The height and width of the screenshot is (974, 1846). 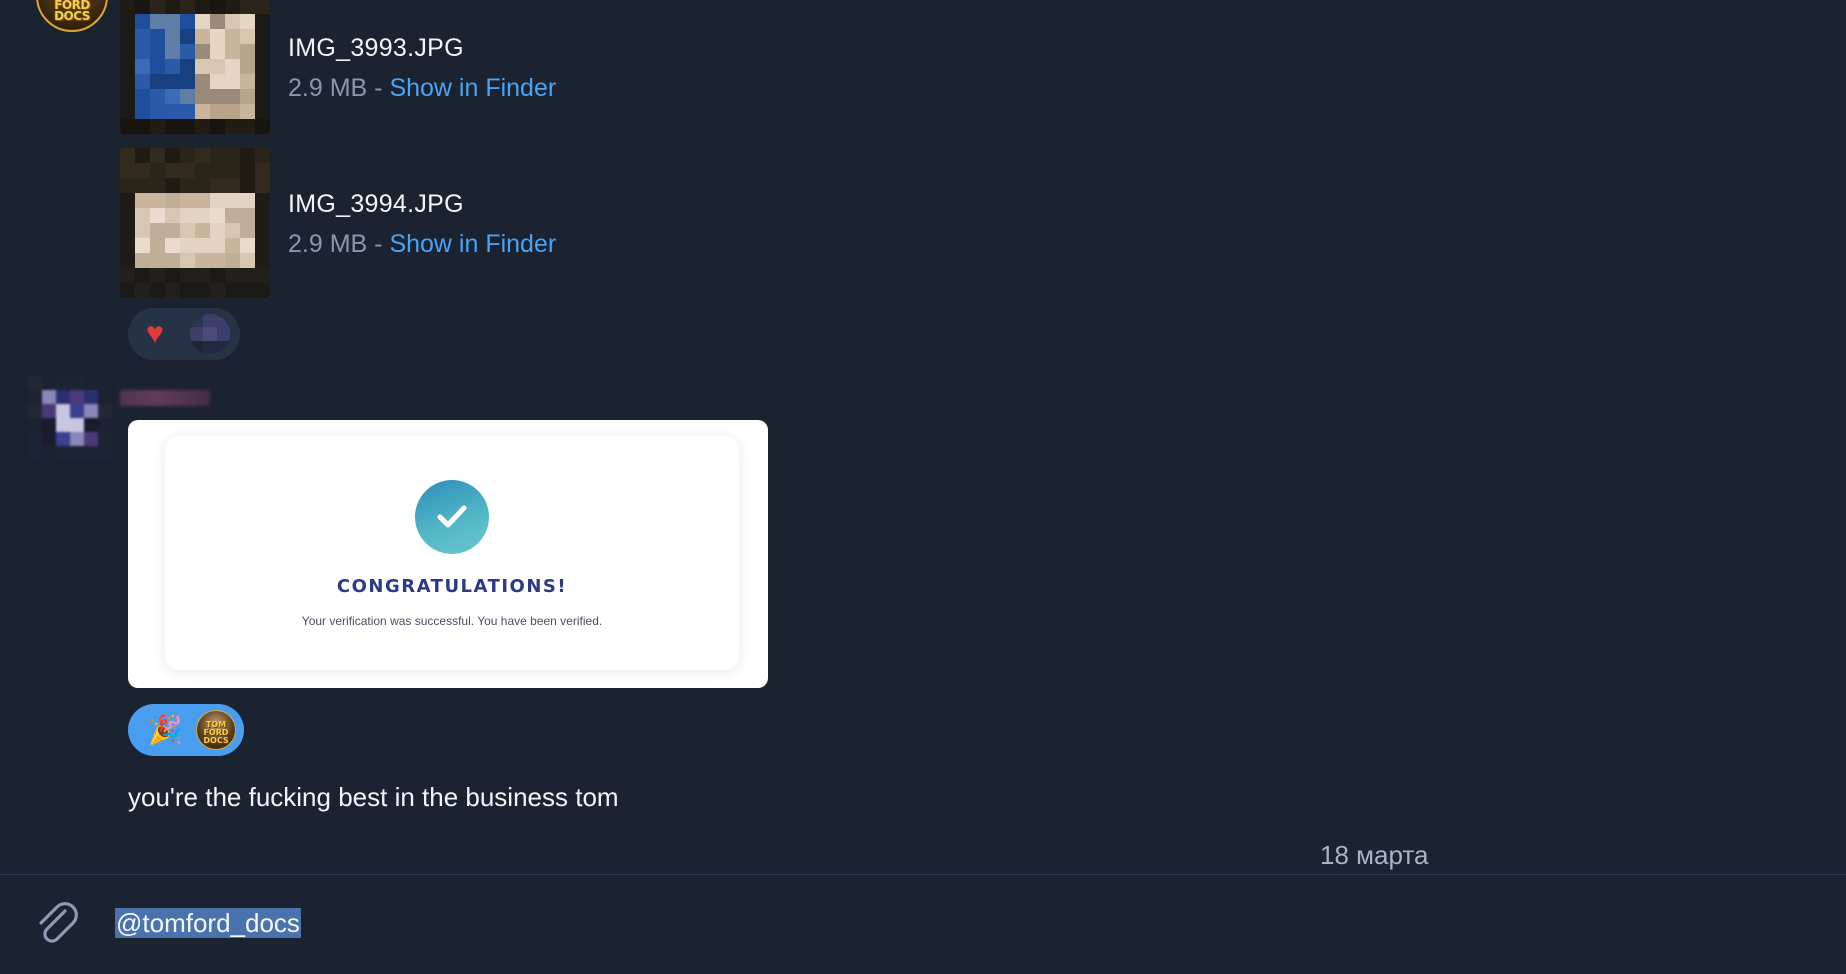 I want to click on reactor-avatar, so click(x=210, y=334).